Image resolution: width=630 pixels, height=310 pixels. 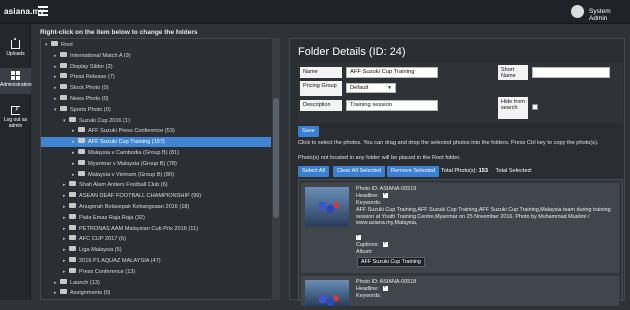 What do you see at coordinates (90, 293) in the screenshot?
I see `tree-item-label: Assignments (0)` at bounding box center [90, 293].